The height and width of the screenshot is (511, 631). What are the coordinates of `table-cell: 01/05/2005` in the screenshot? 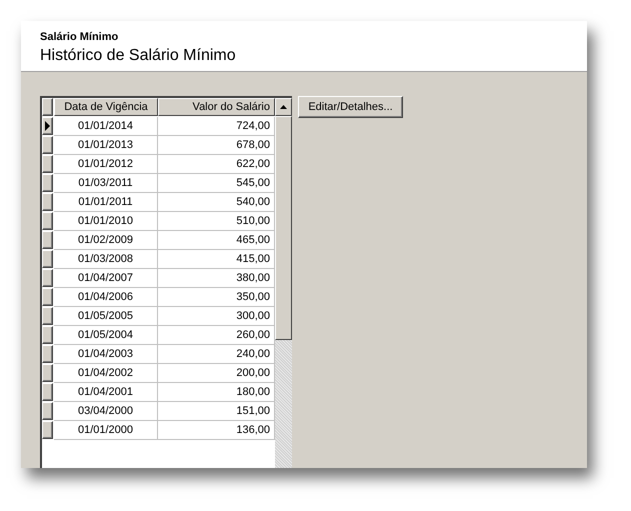 It's located at (106, 316).